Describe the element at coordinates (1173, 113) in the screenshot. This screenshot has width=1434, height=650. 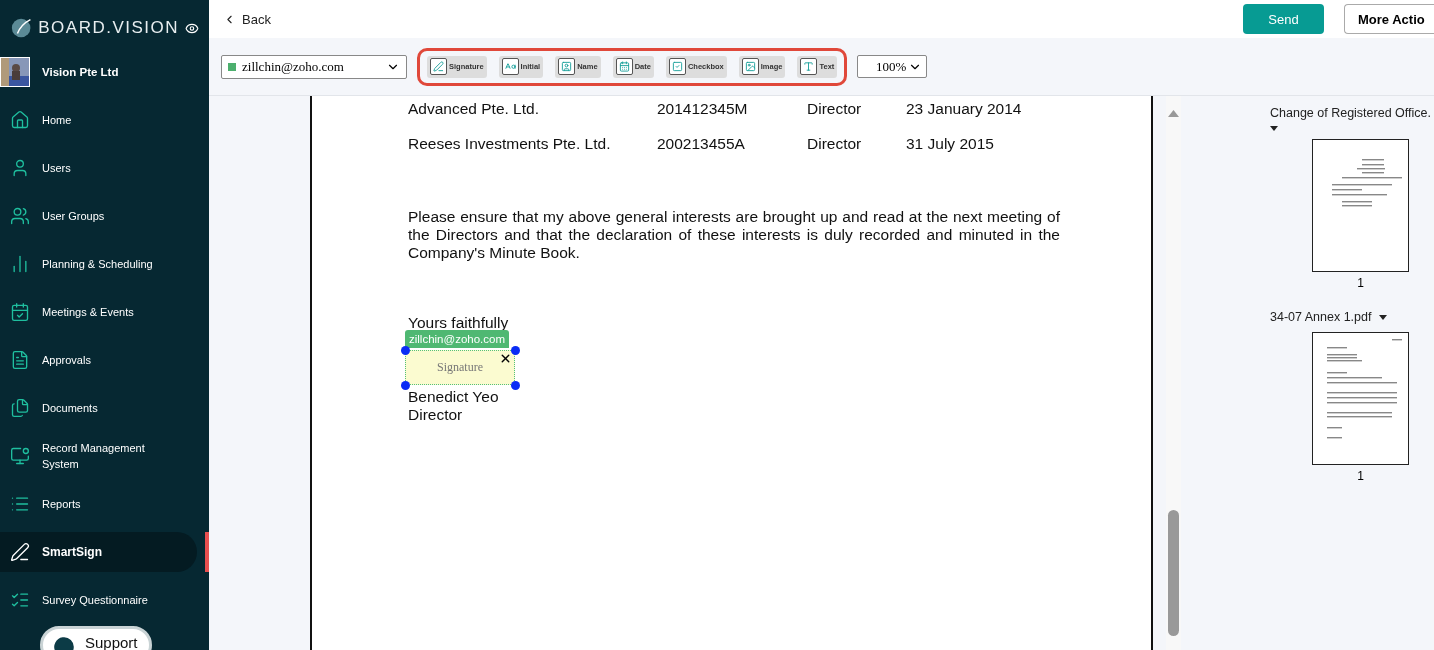
I see `scroll-up-icon` at that location.